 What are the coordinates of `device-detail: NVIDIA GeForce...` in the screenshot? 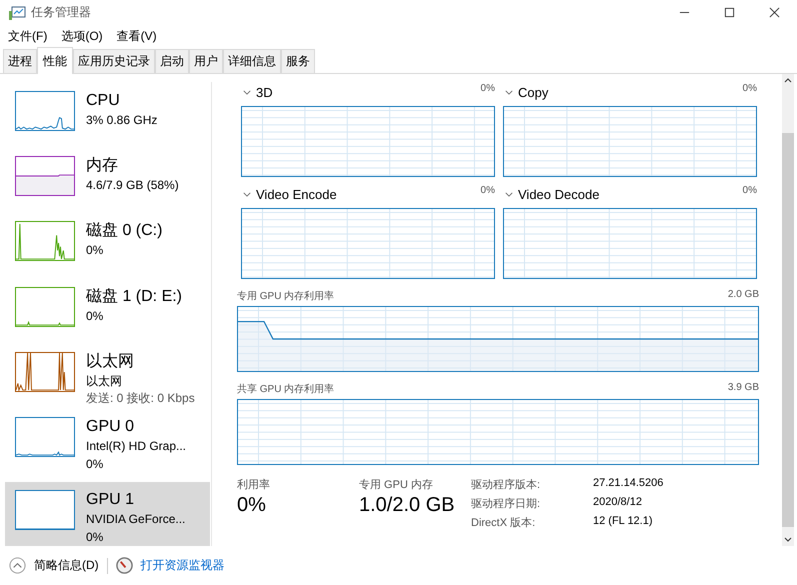 It's located at (136, 519).